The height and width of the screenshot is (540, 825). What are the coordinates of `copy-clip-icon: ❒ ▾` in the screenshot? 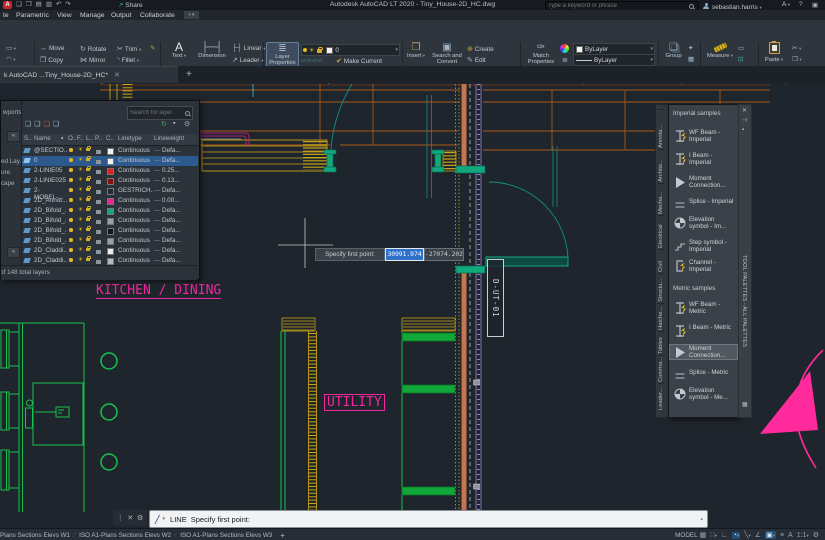 It's located at (797, 59).